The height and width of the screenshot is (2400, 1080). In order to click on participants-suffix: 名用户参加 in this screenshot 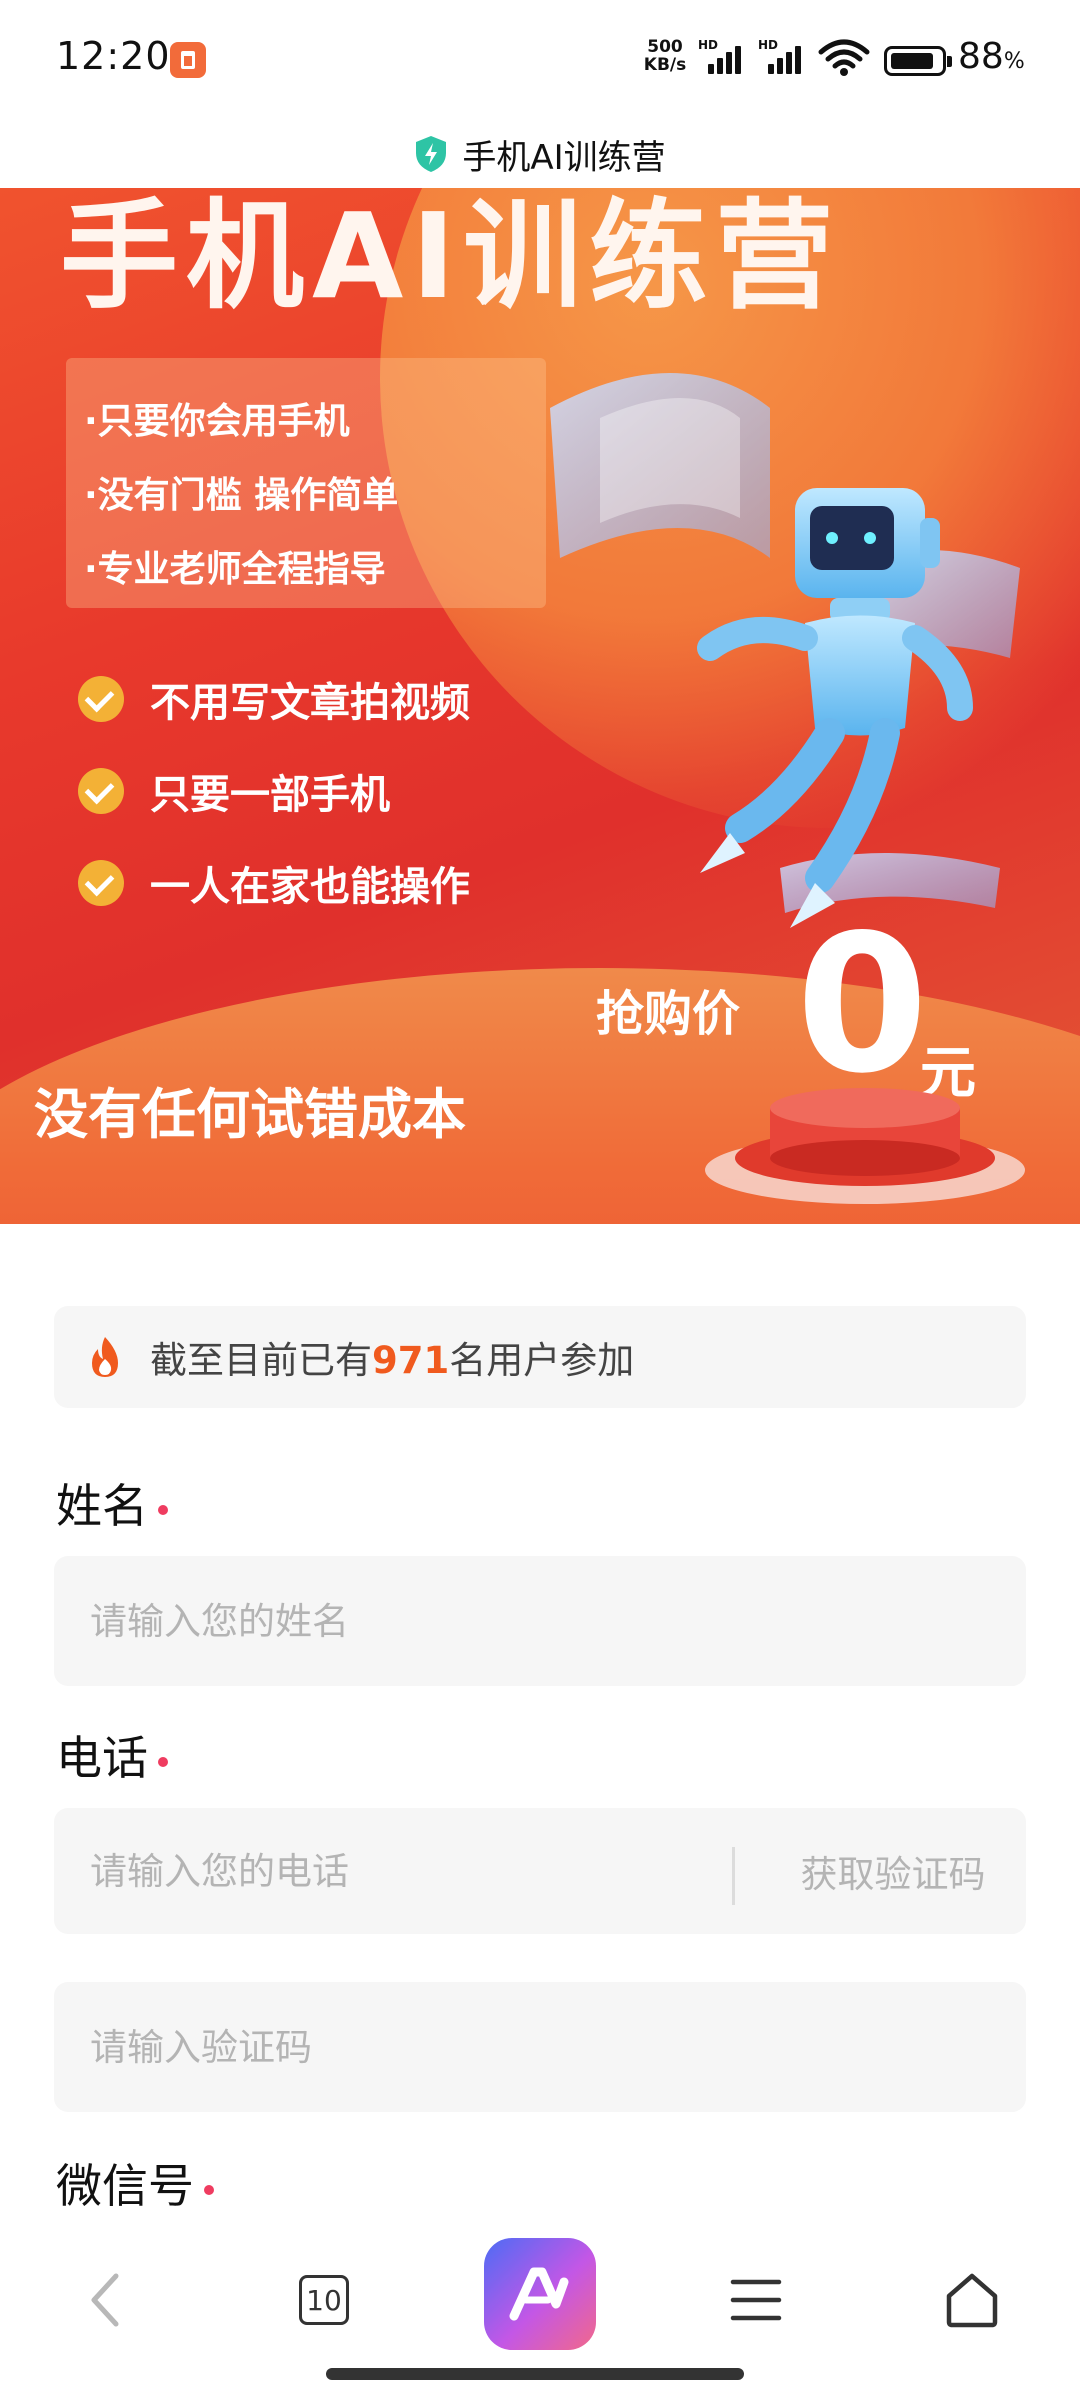, I will do `click(542, 1360)`.